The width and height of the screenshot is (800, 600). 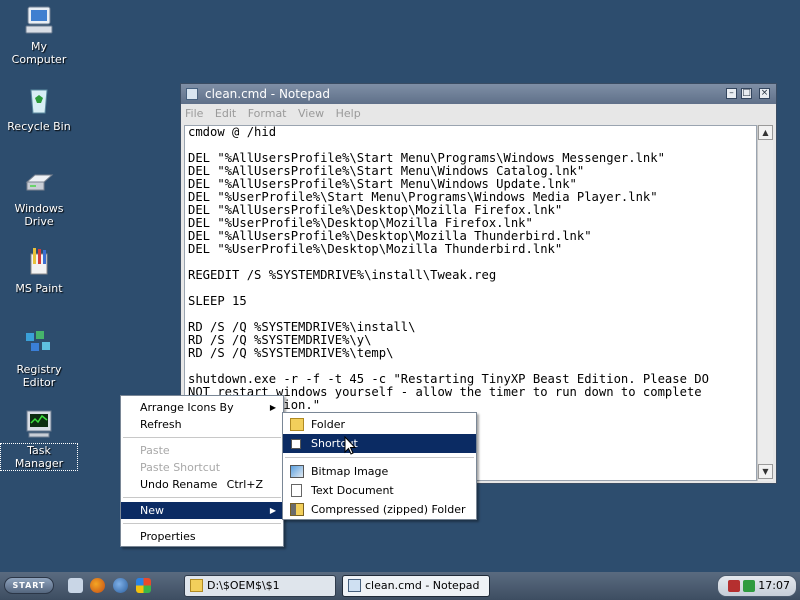 I want to click on menu-item-arrange-icons-by: Arrange Icons By ▶, so click(x=202, y=407).